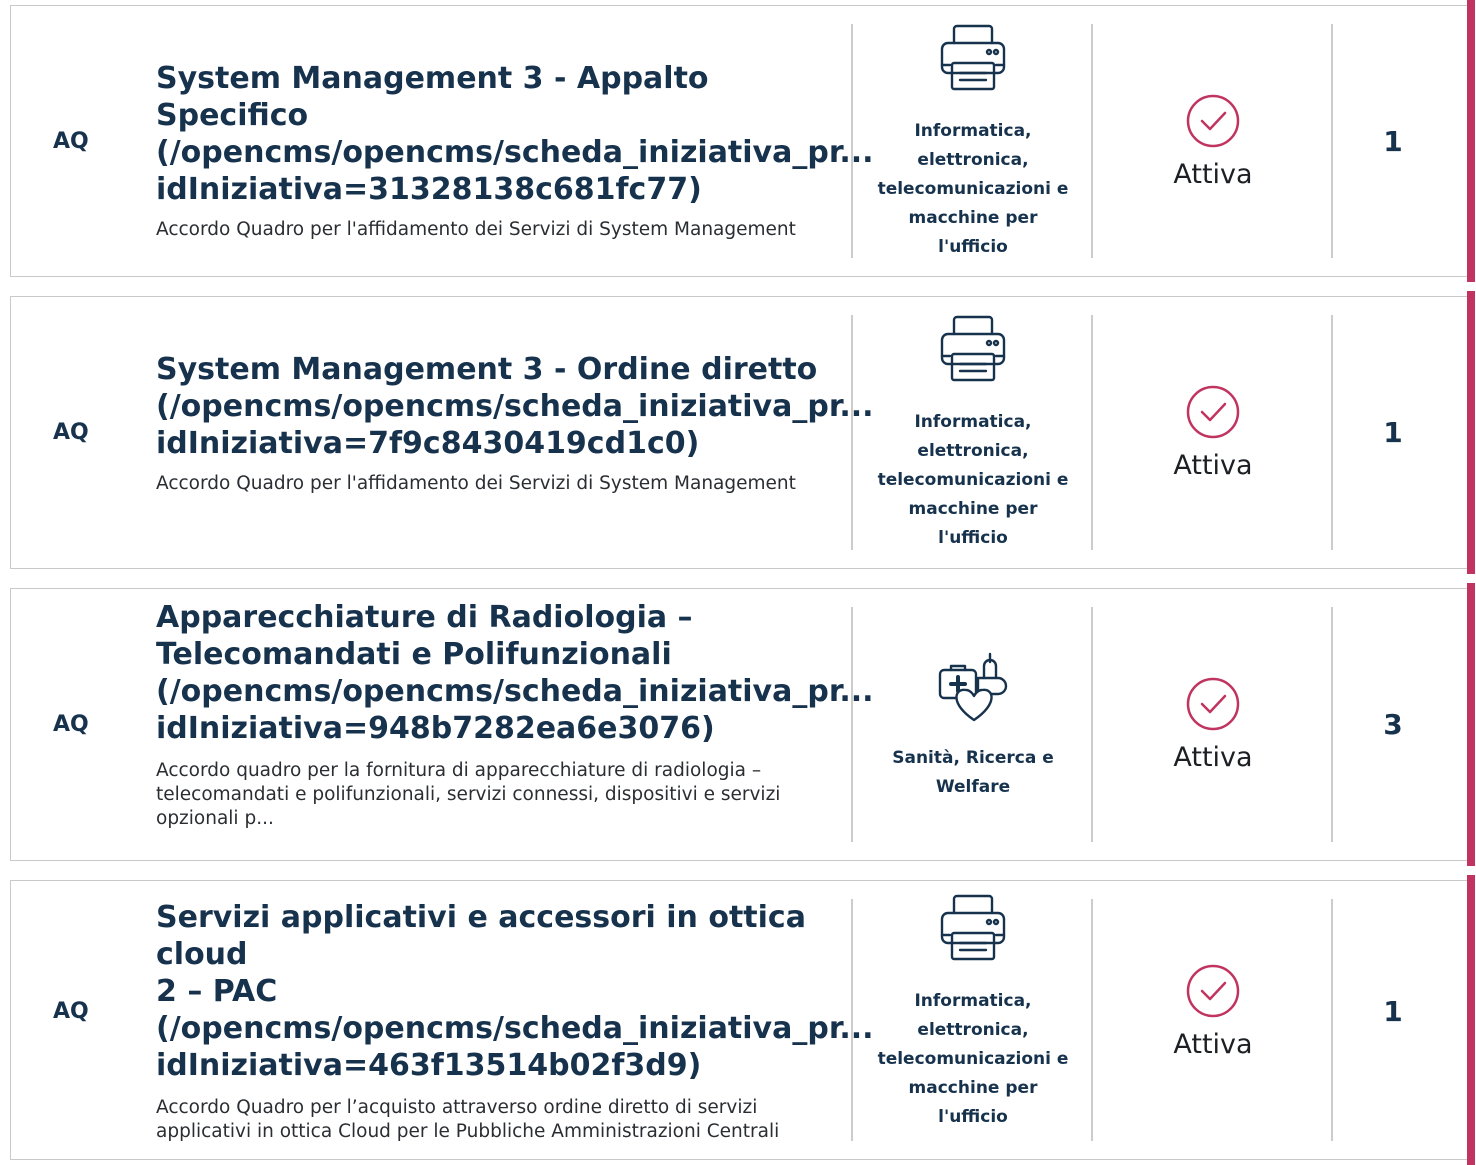 The image size is (1476, 1165). I want to click on title-line: Telecomandati e Polifunzionali, so click(414, 654).